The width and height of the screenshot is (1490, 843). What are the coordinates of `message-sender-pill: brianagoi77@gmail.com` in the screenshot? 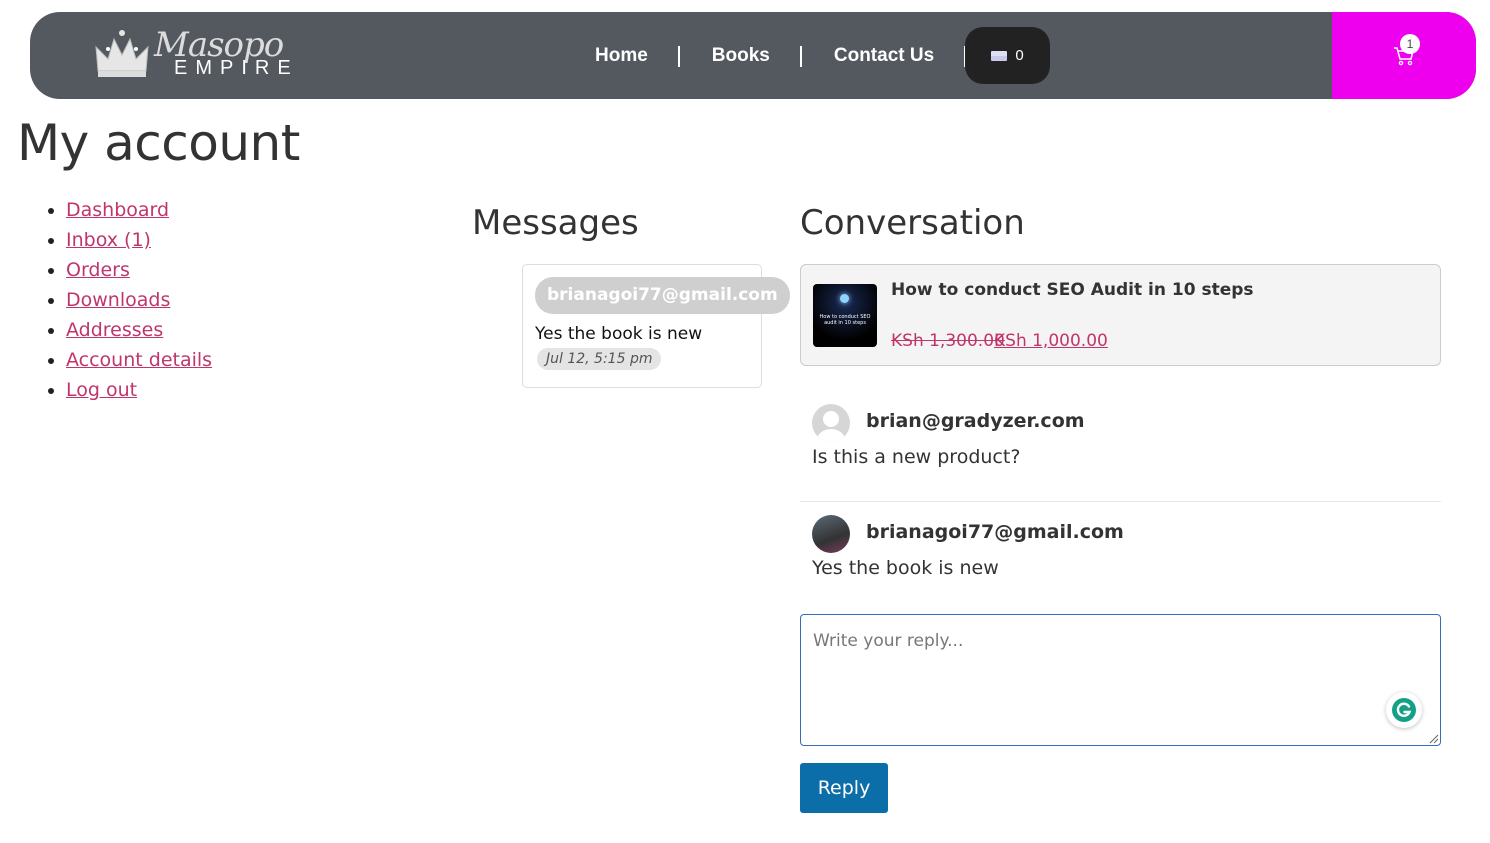 It's located at (662, 295).